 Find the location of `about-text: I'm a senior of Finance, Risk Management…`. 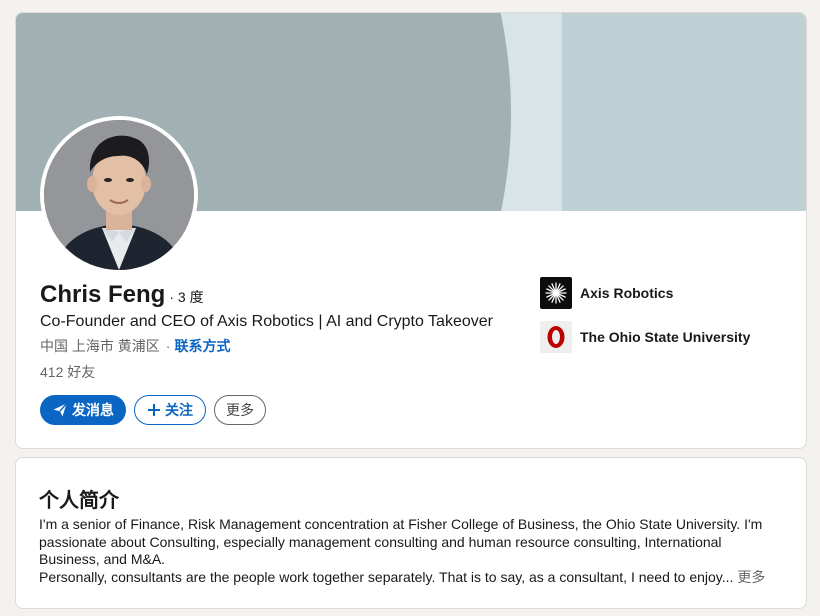

about-text: I'm a senior of Finance, Risk Management… is located at coordinates (411, 551).